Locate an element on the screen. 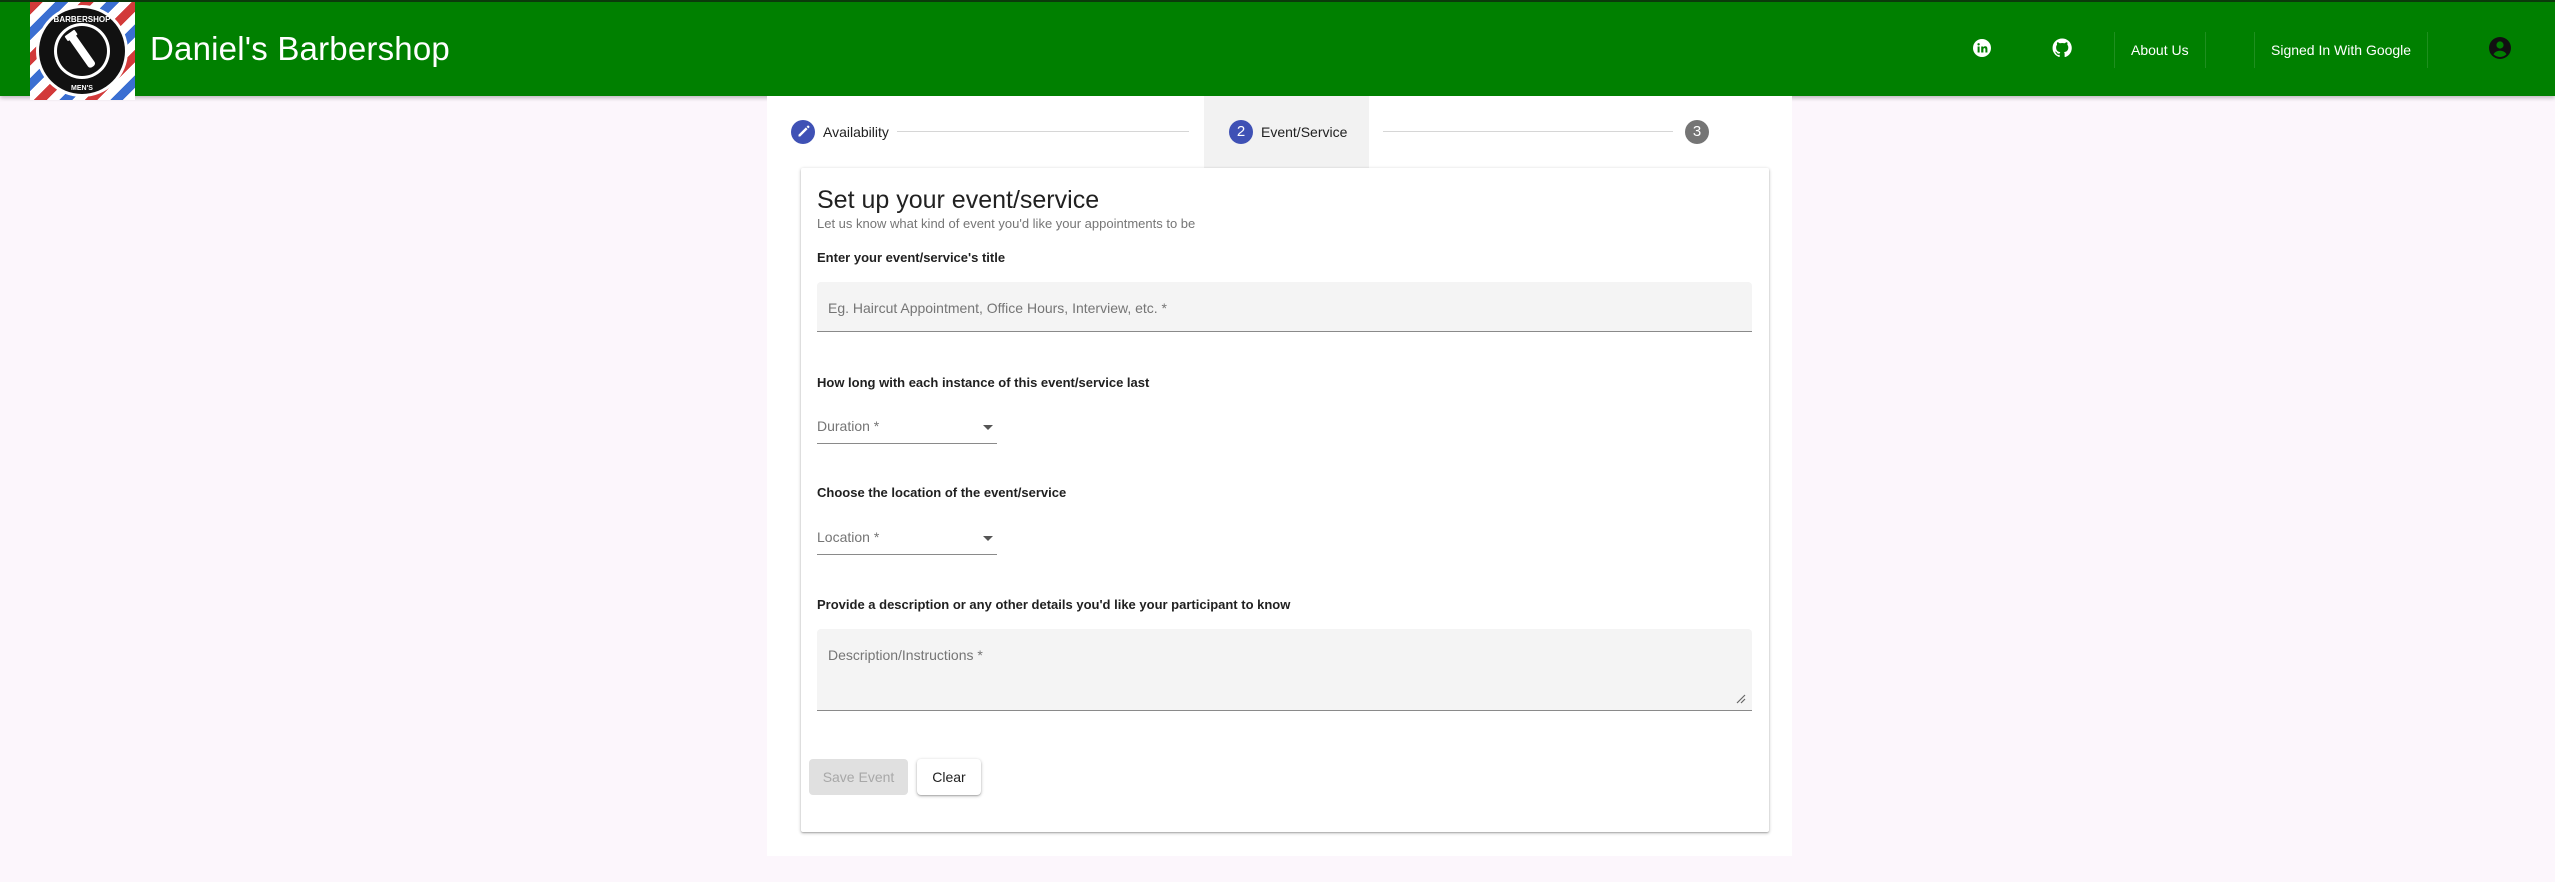 The width and height of the screenshot is (2555, 882). logo-top-text: BARBERSHOP is located at coordinates (83, 19).